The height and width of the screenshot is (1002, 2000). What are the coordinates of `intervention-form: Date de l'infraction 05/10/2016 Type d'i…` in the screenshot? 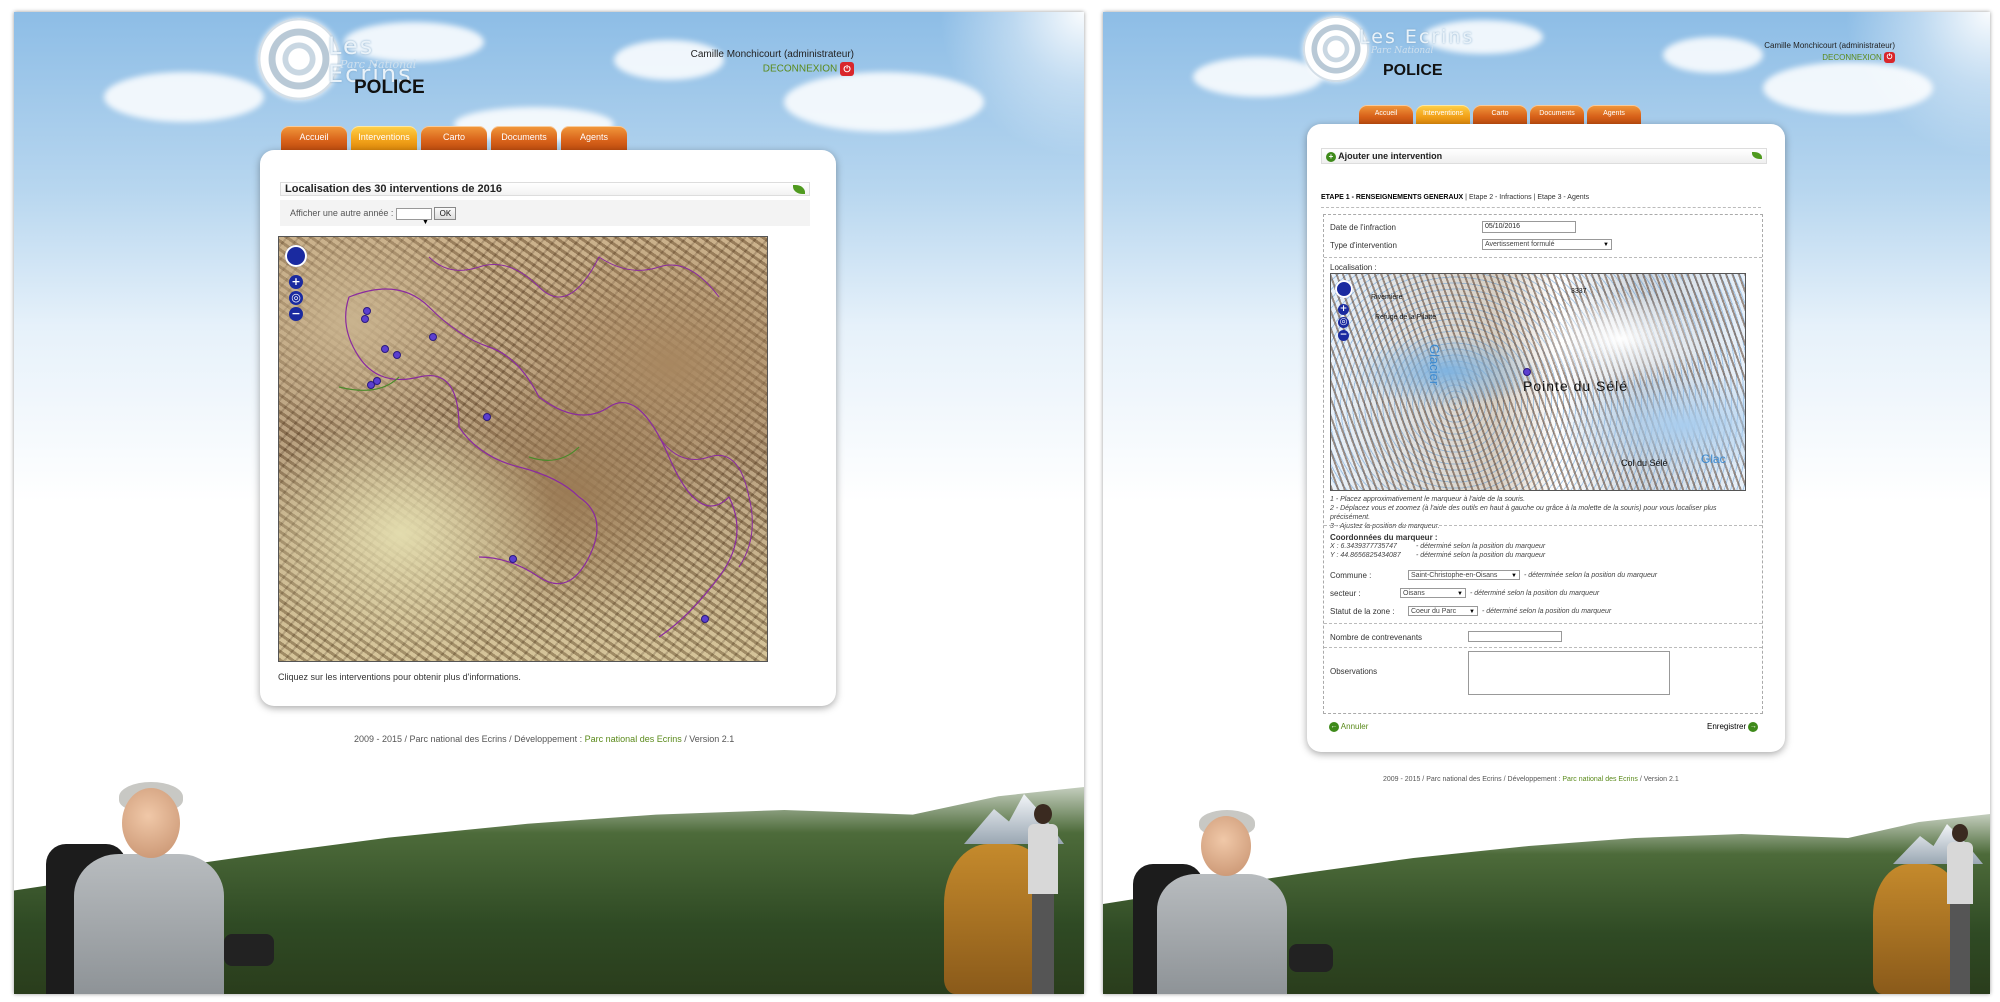 It's located at (1543, 464).